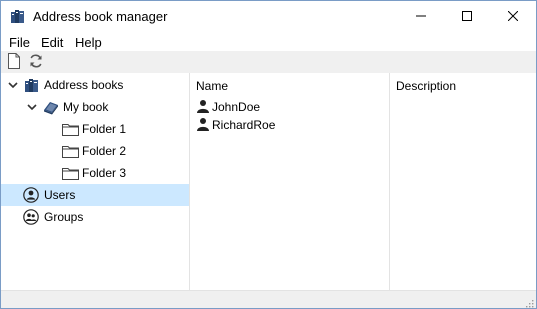 The image size is (537, 309). I want to click on tree-item-label: Folder 2, so click(104, 151).